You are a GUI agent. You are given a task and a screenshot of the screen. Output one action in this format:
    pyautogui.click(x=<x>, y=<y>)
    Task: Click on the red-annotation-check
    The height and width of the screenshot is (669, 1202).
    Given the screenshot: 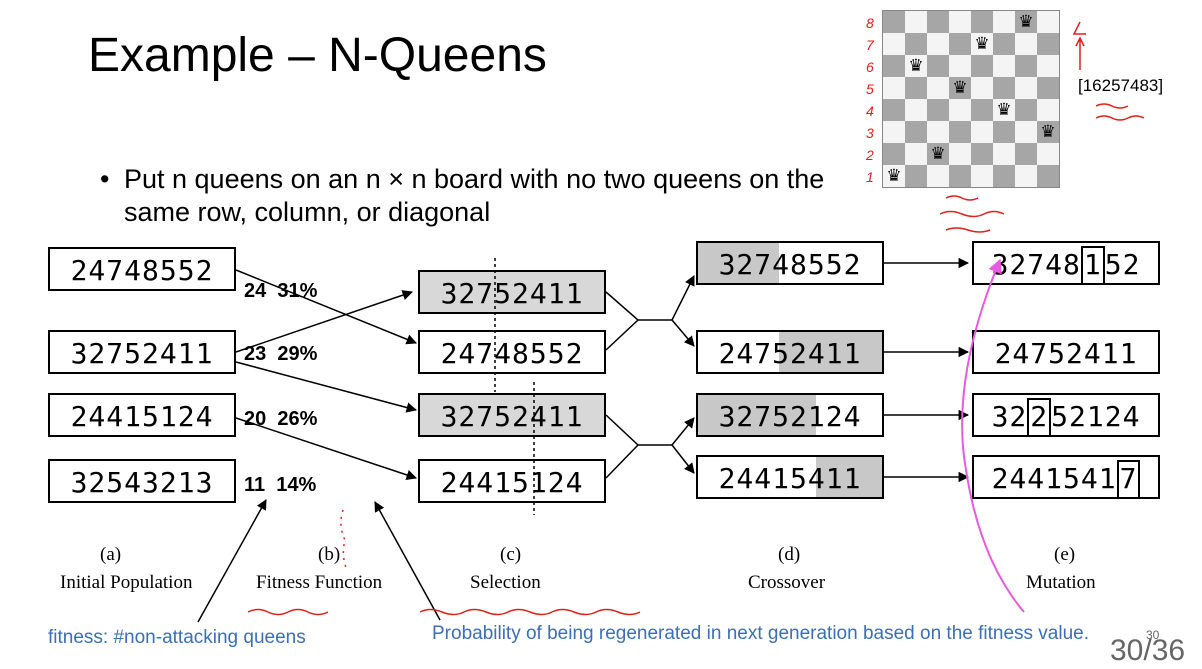 What is the action you would take?
    pyautogui.click(x=1079, y=28)
    